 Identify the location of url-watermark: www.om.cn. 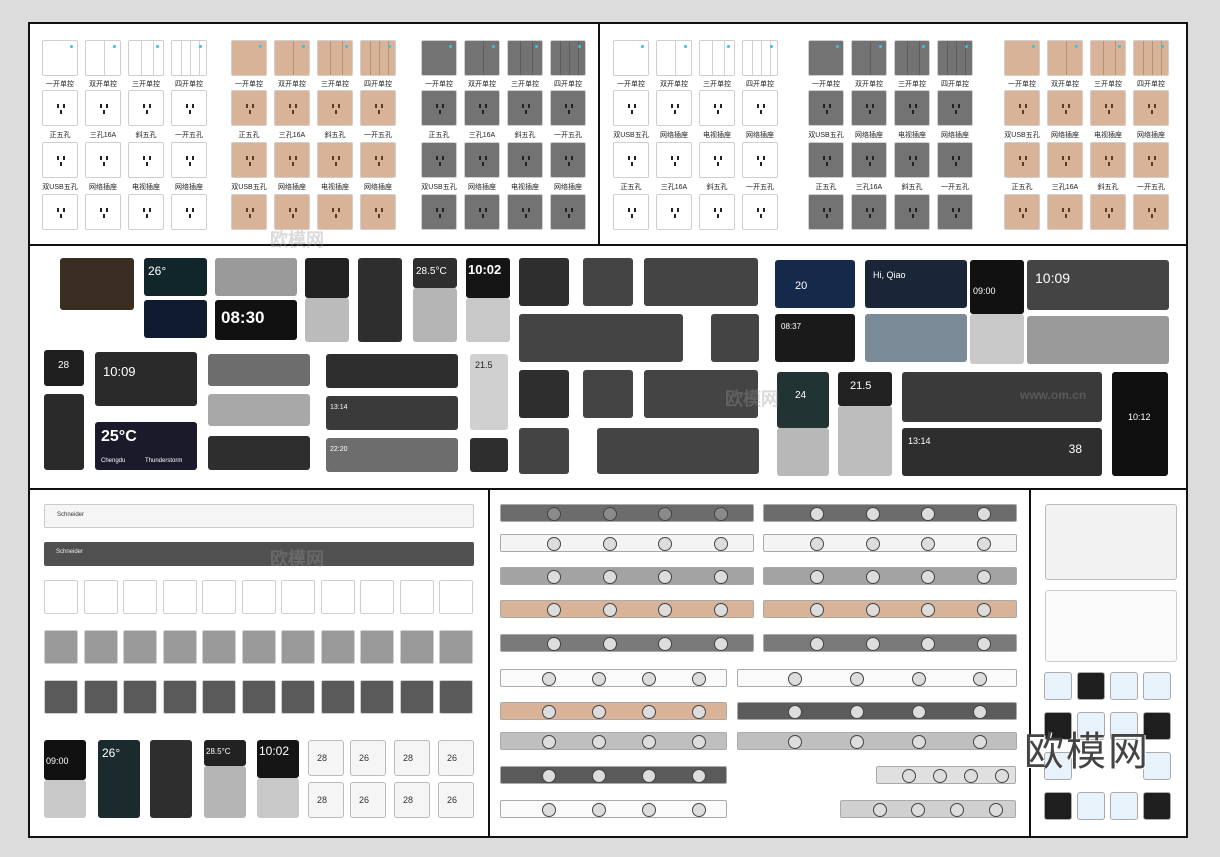
(1053, 395).